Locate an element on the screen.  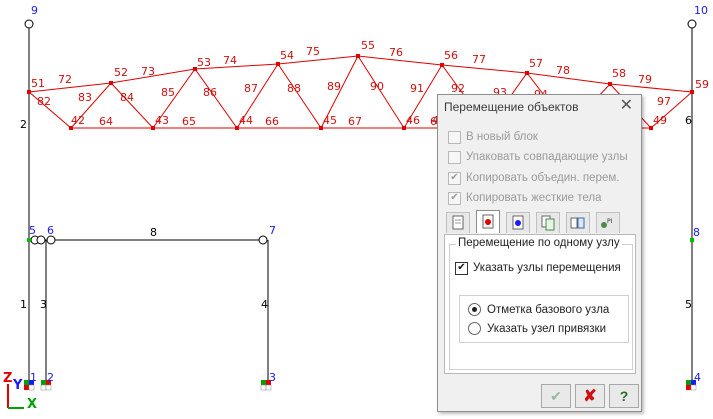
truss-element-label: 65 is located at coordinates (189, 121).